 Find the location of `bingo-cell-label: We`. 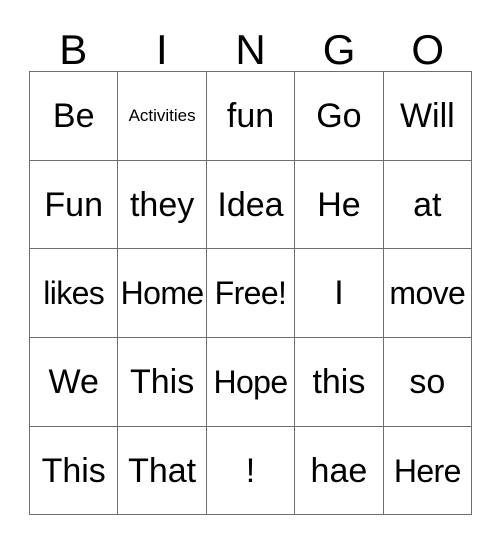

bingo-cell-label: We is located at coordinates (73, 381).